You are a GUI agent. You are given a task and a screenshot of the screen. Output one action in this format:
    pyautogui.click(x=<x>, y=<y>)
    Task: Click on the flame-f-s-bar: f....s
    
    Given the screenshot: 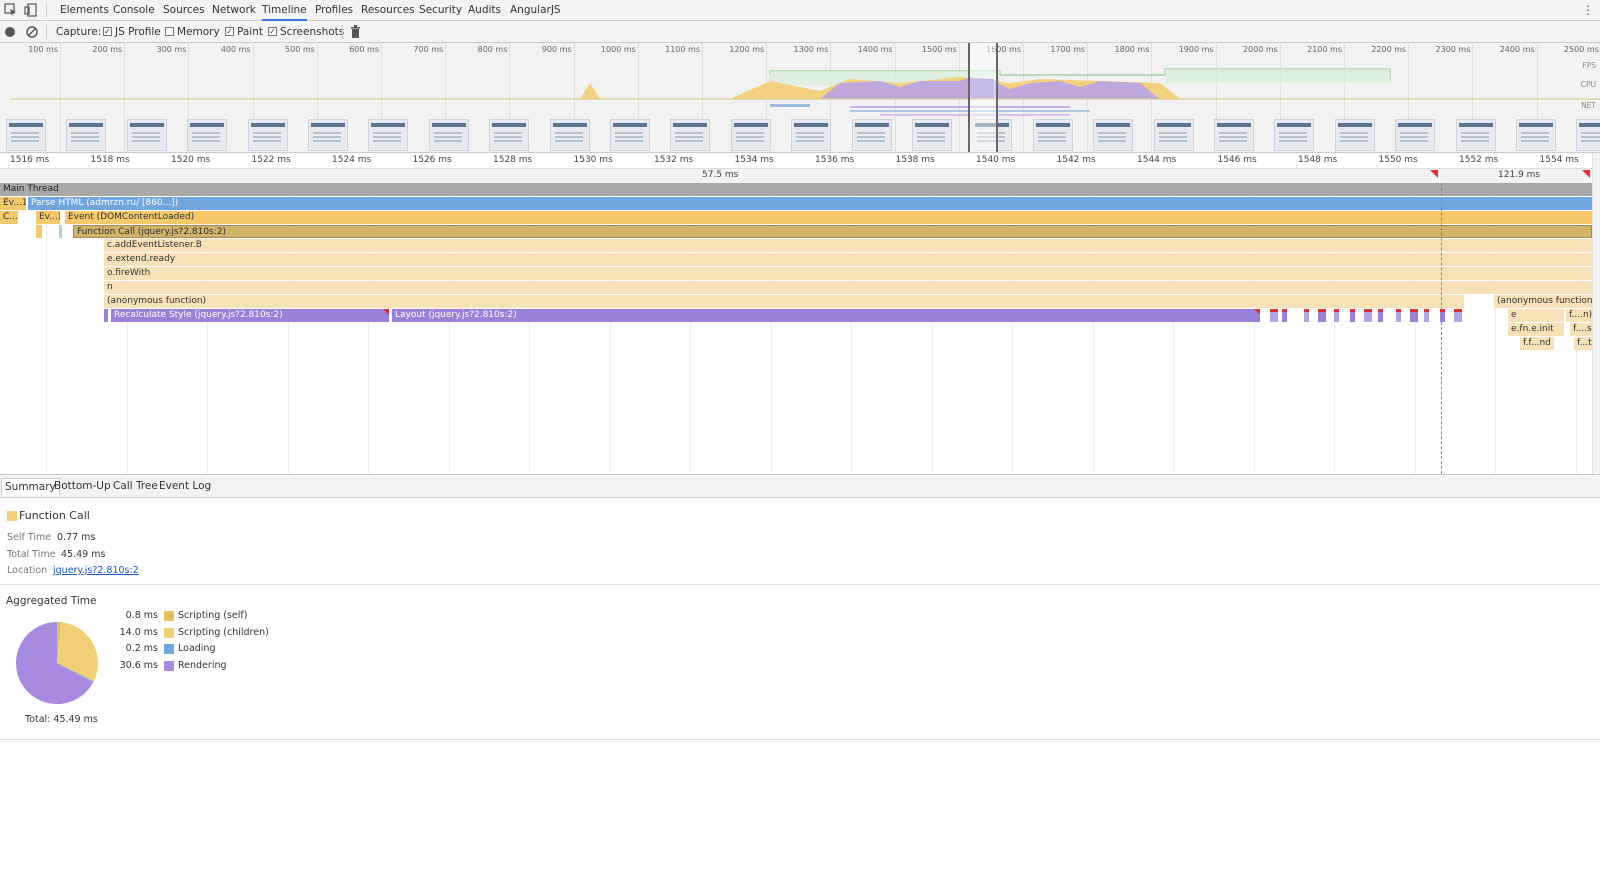 What is the action you would take?
    pyautogui.click(x=1581, y=329)
    